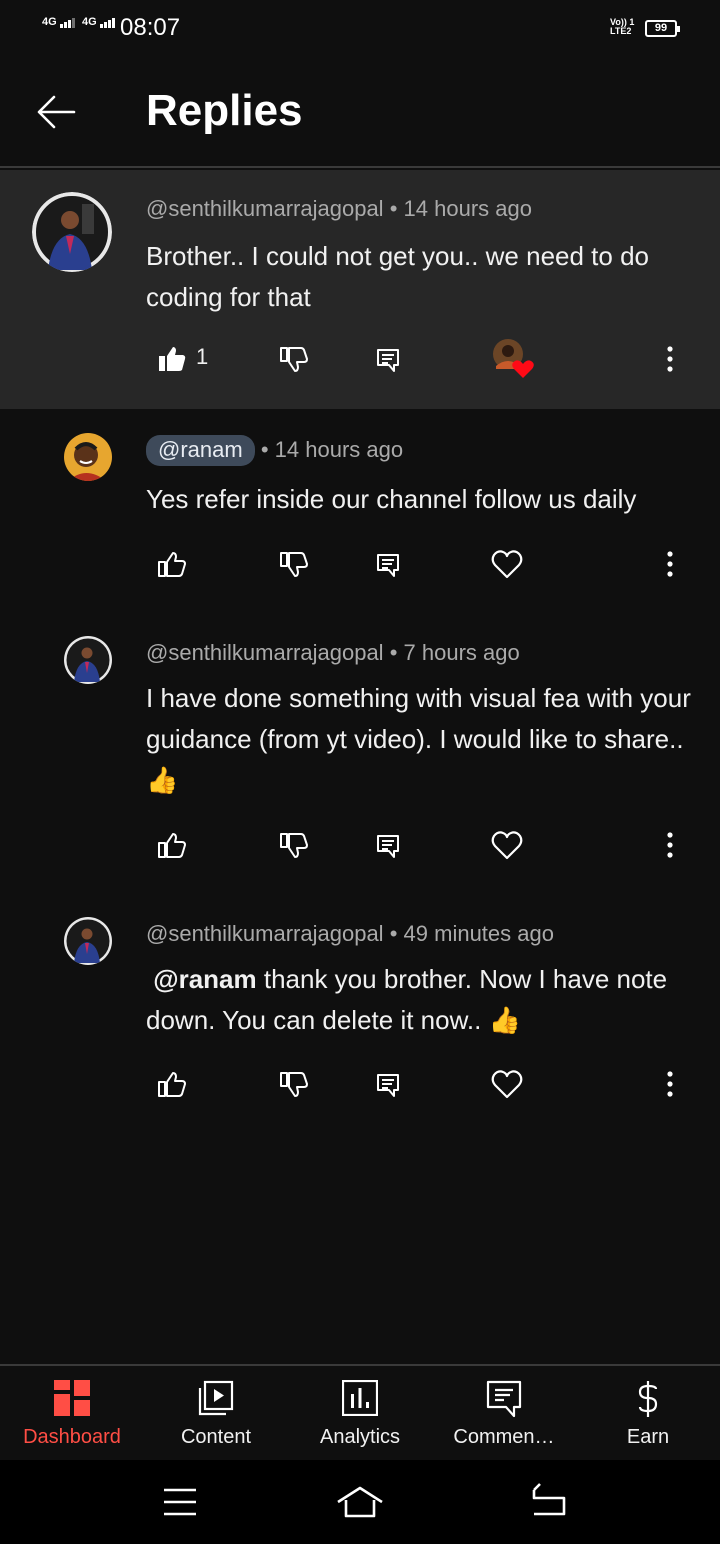  Describe the element at coordinates (360, 28) in the screenshot. I see `status-bar: 4G 4G 08:07 Vo)) 1 LTE2 99` at that location.